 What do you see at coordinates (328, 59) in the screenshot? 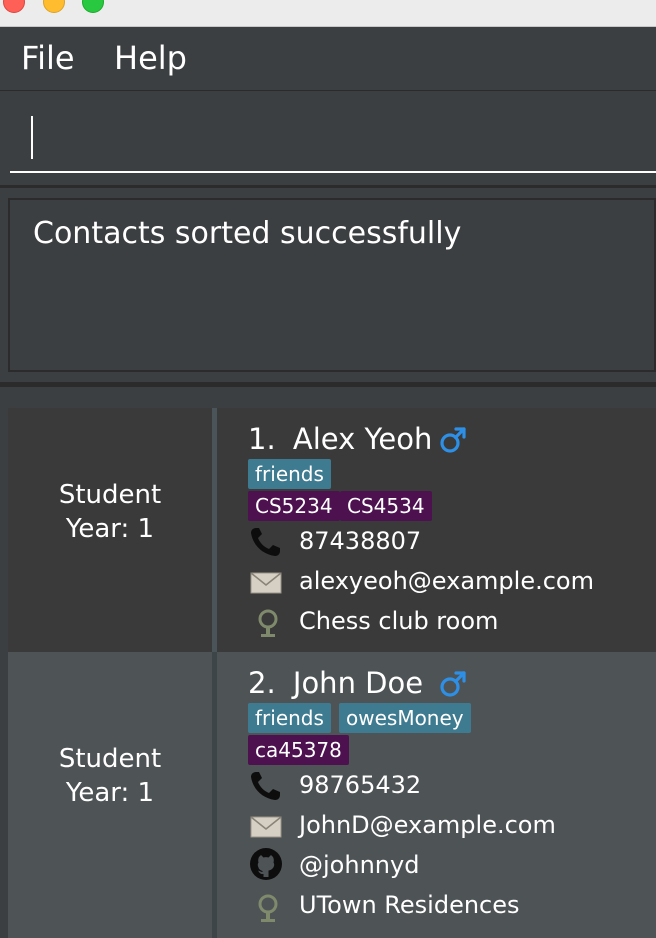
I see `menu-bar: File Help` at bounding box center [328, 59].